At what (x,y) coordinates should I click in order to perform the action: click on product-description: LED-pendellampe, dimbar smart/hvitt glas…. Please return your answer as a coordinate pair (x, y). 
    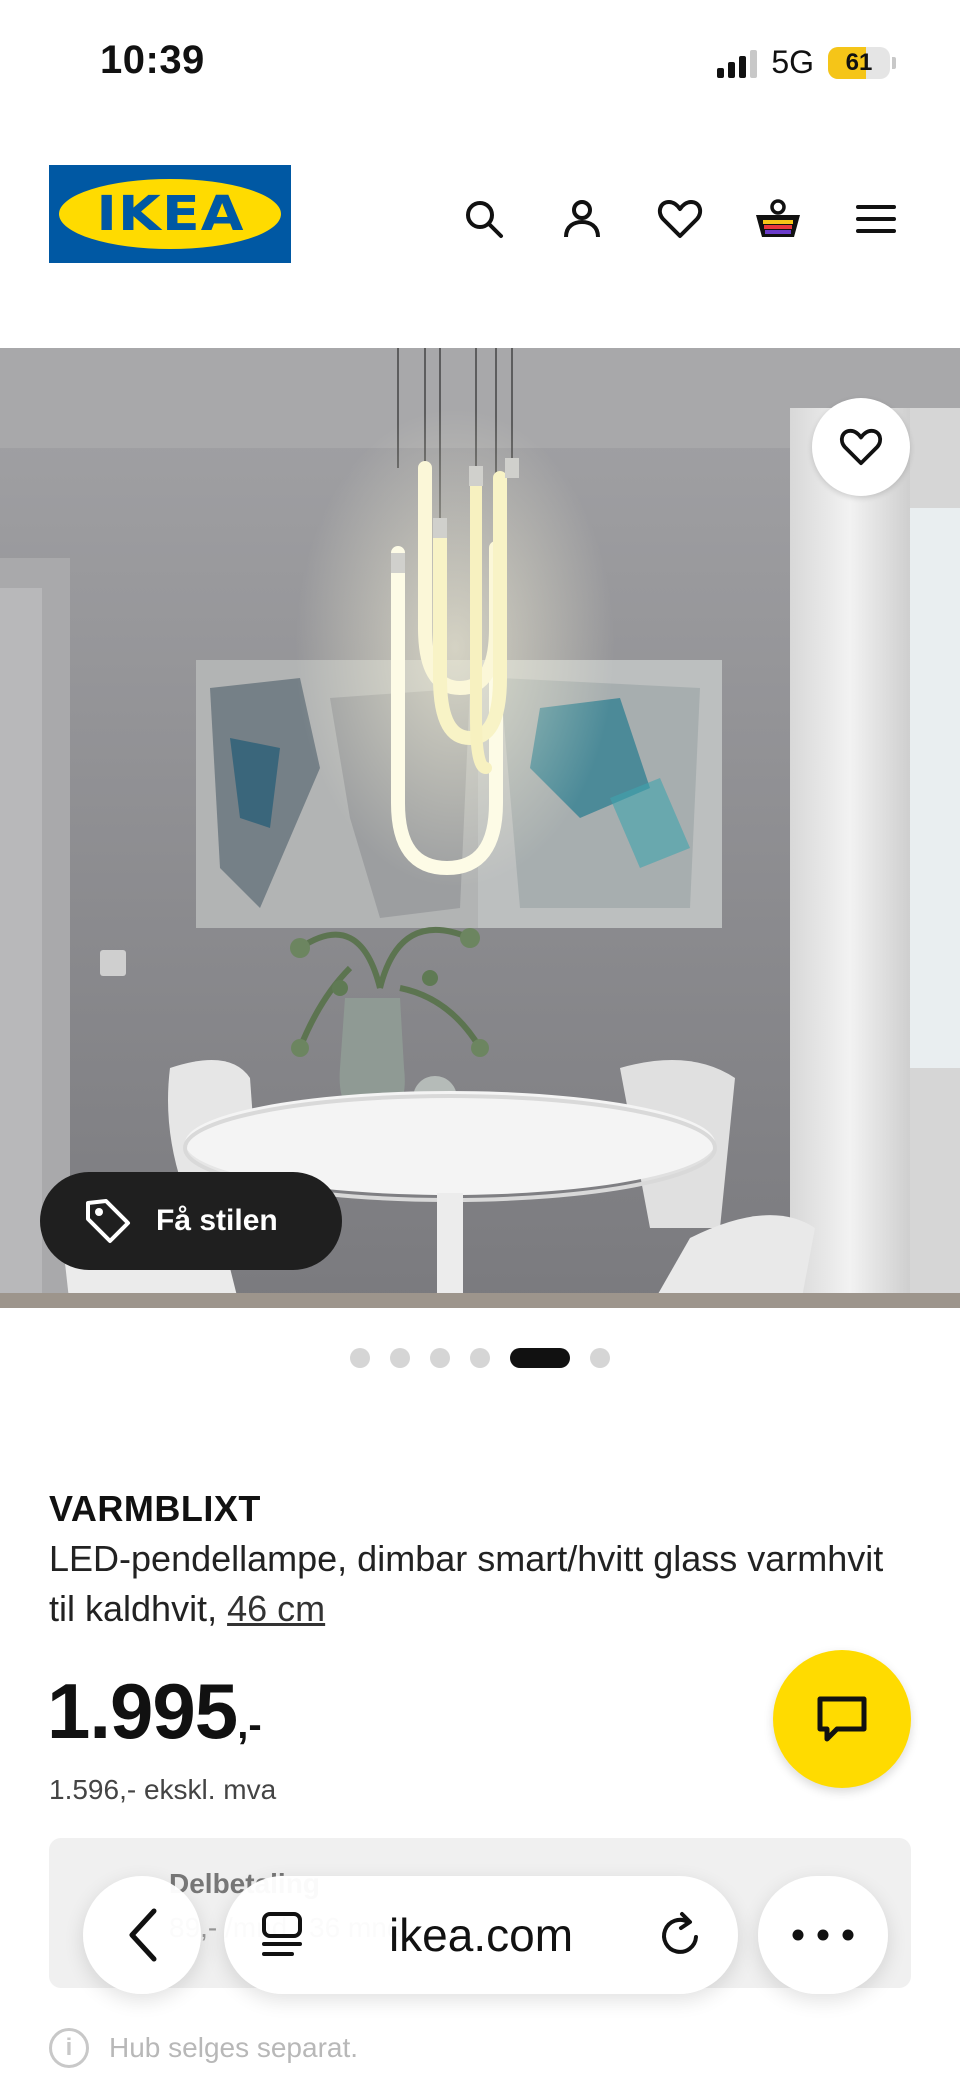
    Looking at the image, I should click on (480, 1584).